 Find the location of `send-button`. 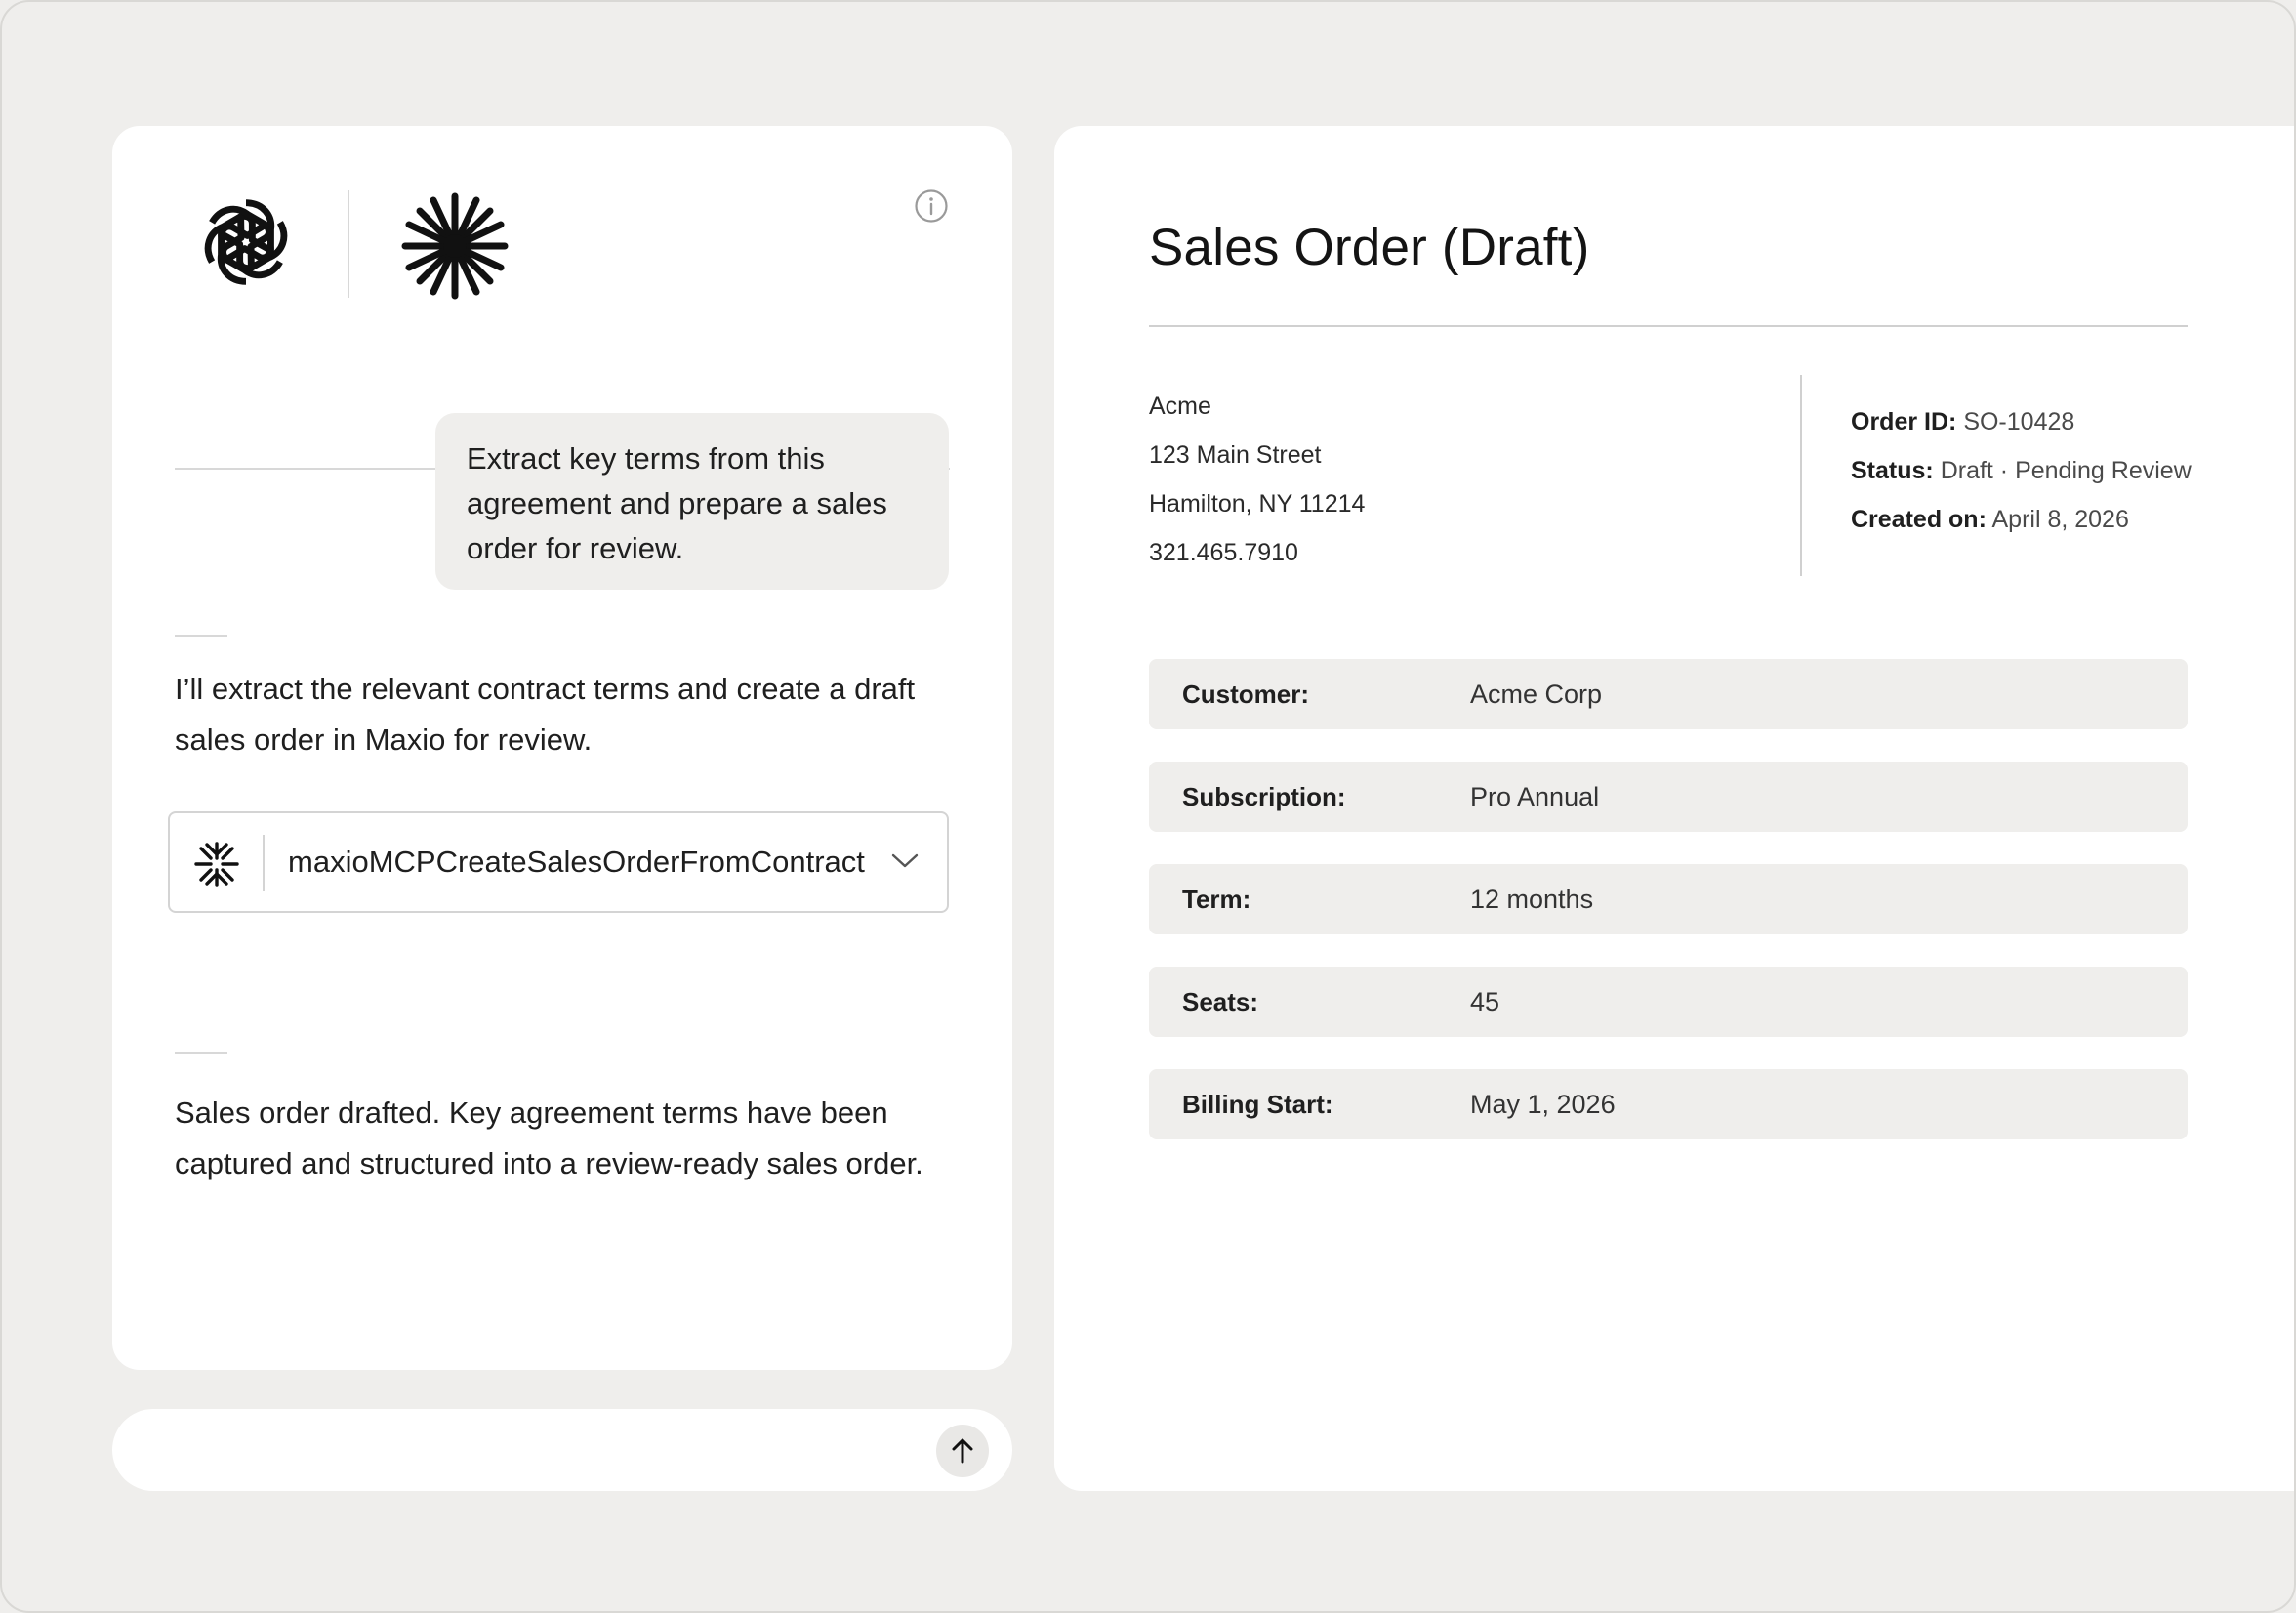

send-button is located at coordinates (962, 1451).